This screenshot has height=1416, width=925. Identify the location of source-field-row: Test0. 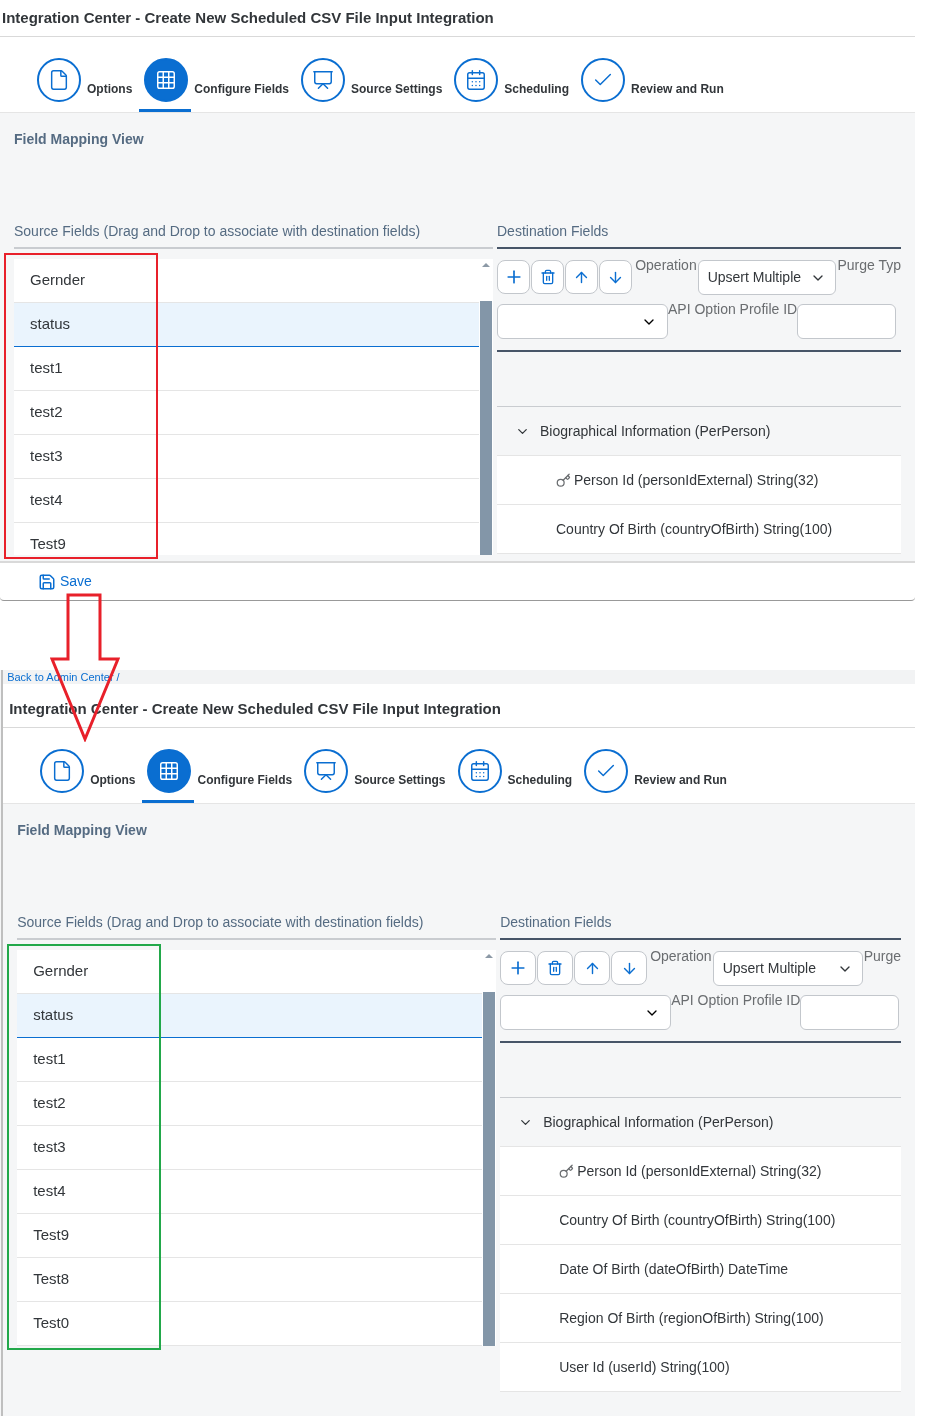
(250, 1324).